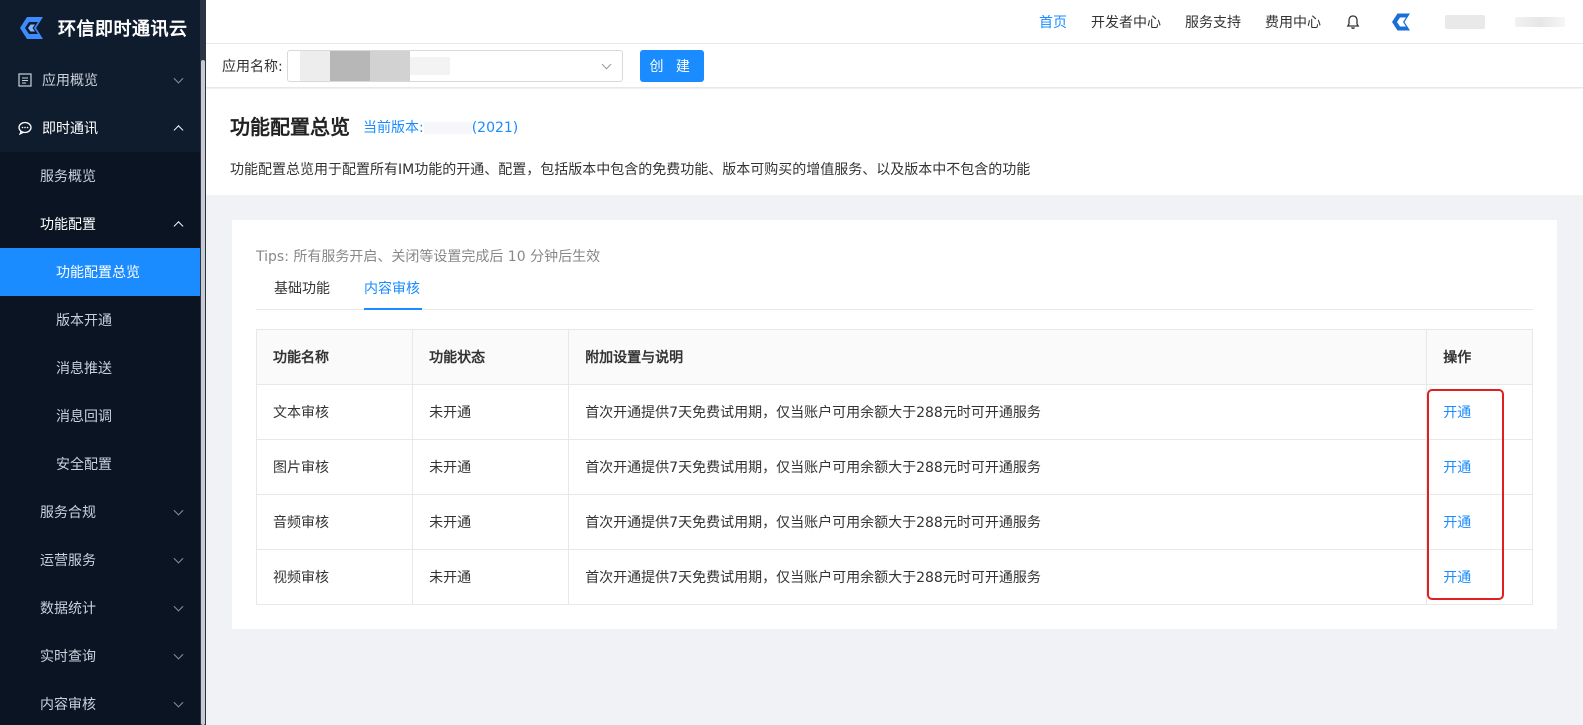  I want to click on top-nav: 首页 开发者中心 服务支持 费用中心, so click(1311, 22).